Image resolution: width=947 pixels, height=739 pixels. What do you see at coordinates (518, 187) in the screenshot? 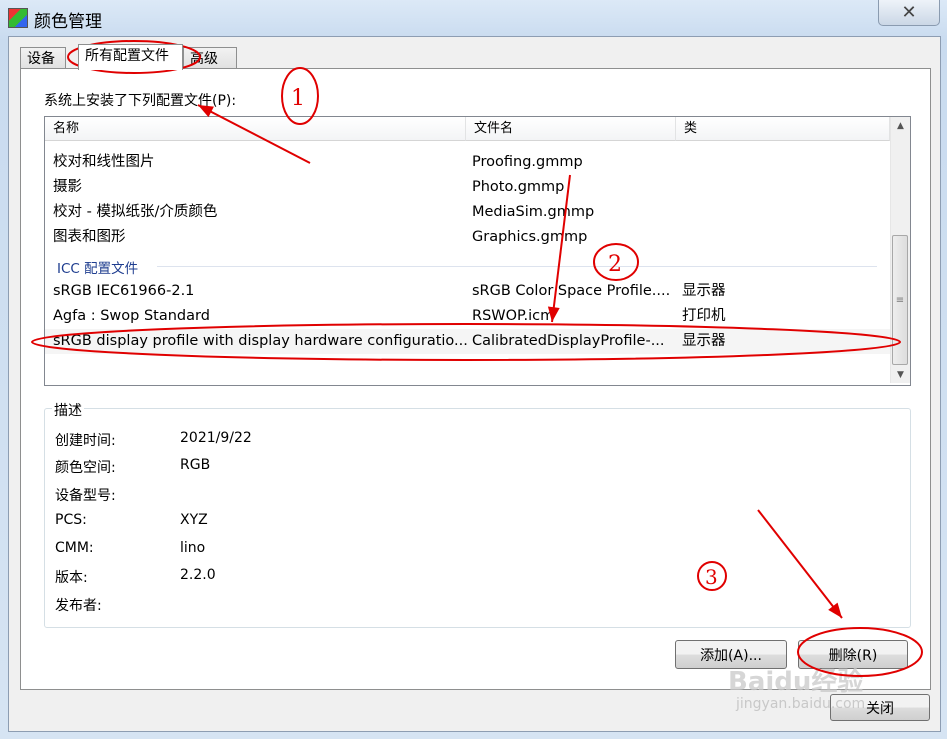
I see `profile-filename: Photo.gmmp` at bounding box center [518, 187].